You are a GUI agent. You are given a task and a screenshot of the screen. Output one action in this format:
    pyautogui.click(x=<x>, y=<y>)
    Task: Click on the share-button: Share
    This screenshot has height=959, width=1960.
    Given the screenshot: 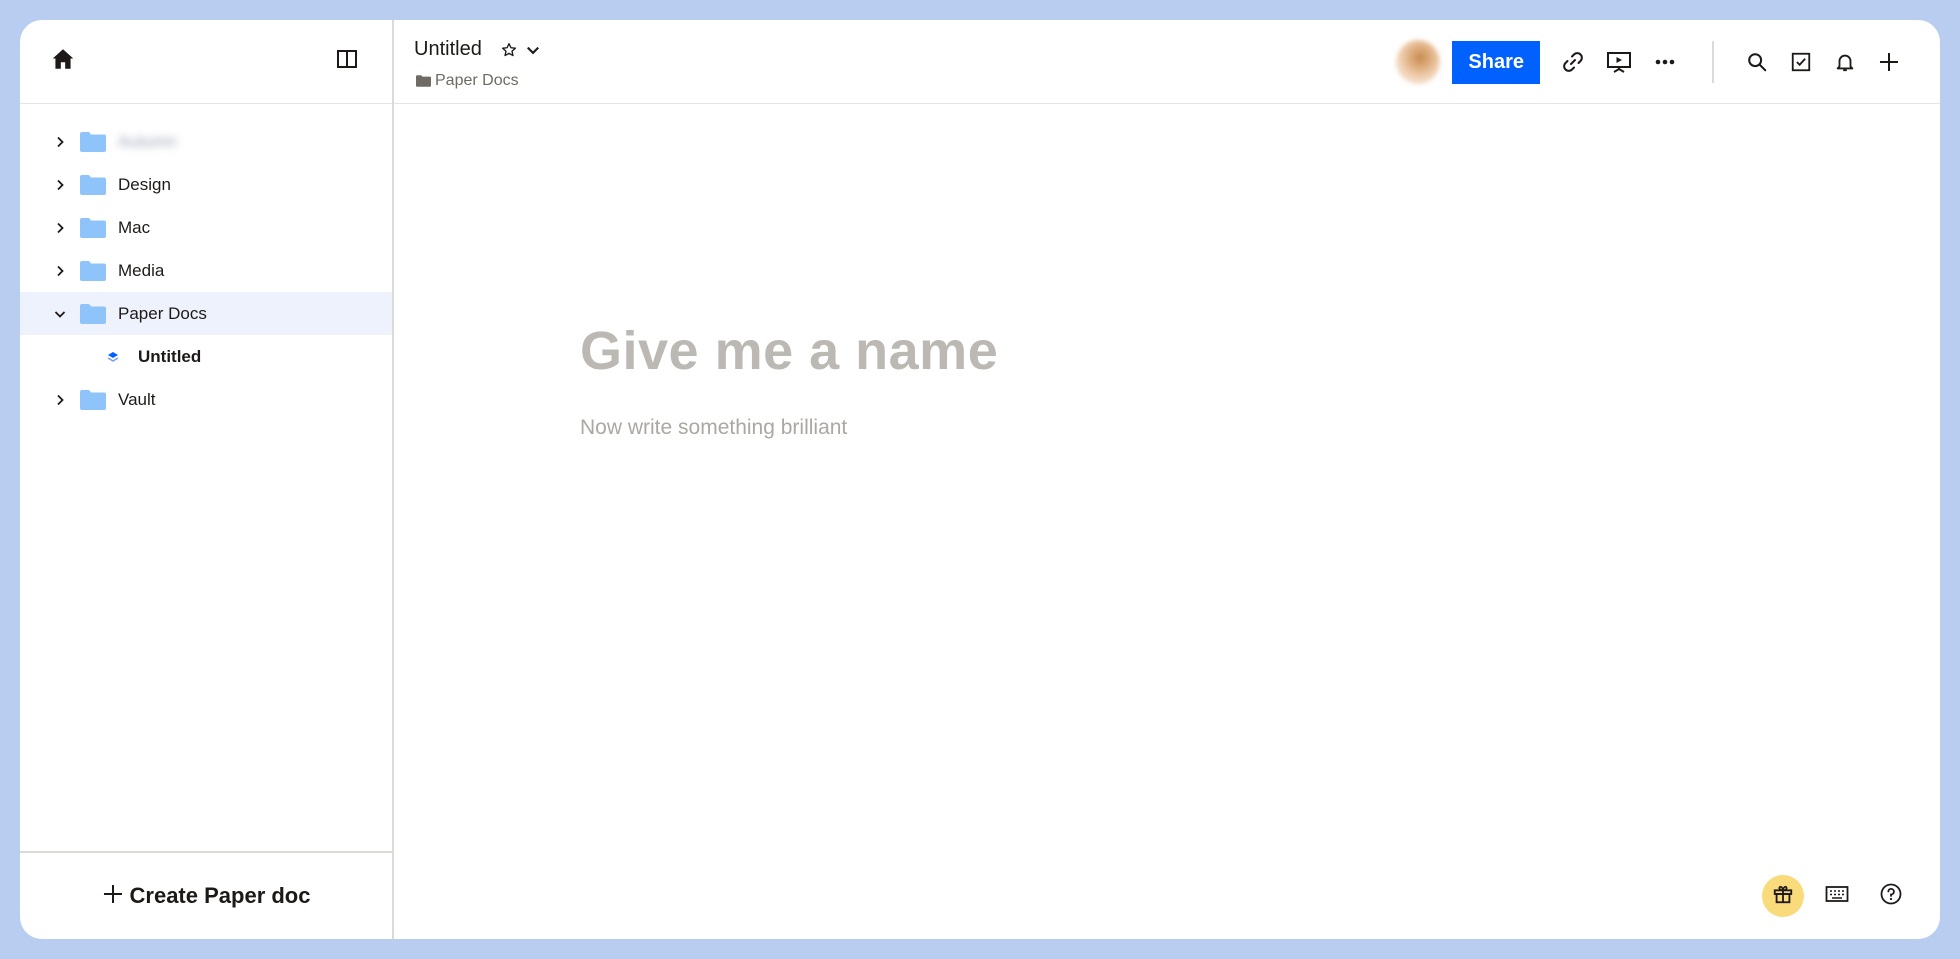 What is the action you would take?
    pyautogui.click(x=1496, y=62)
    